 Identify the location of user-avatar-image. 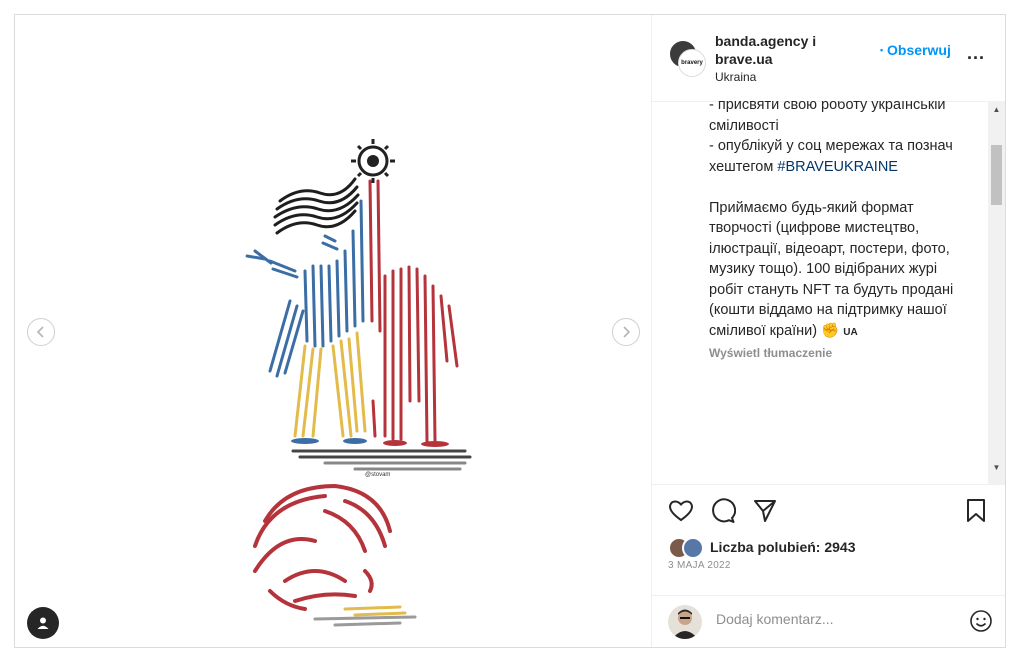
(685, 624).